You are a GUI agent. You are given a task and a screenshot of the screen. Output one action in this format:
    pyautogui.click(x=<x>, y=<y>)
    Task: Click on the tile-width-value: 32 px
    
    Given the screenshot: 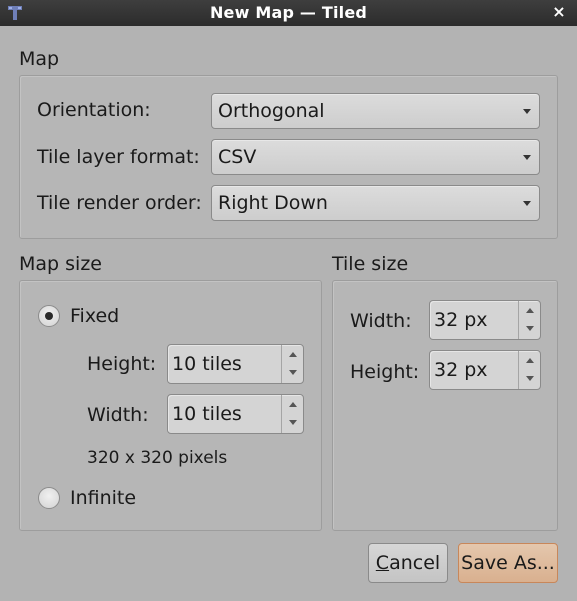 What is the action you would take?
    pyautogui.click(x=461, y=320)
    